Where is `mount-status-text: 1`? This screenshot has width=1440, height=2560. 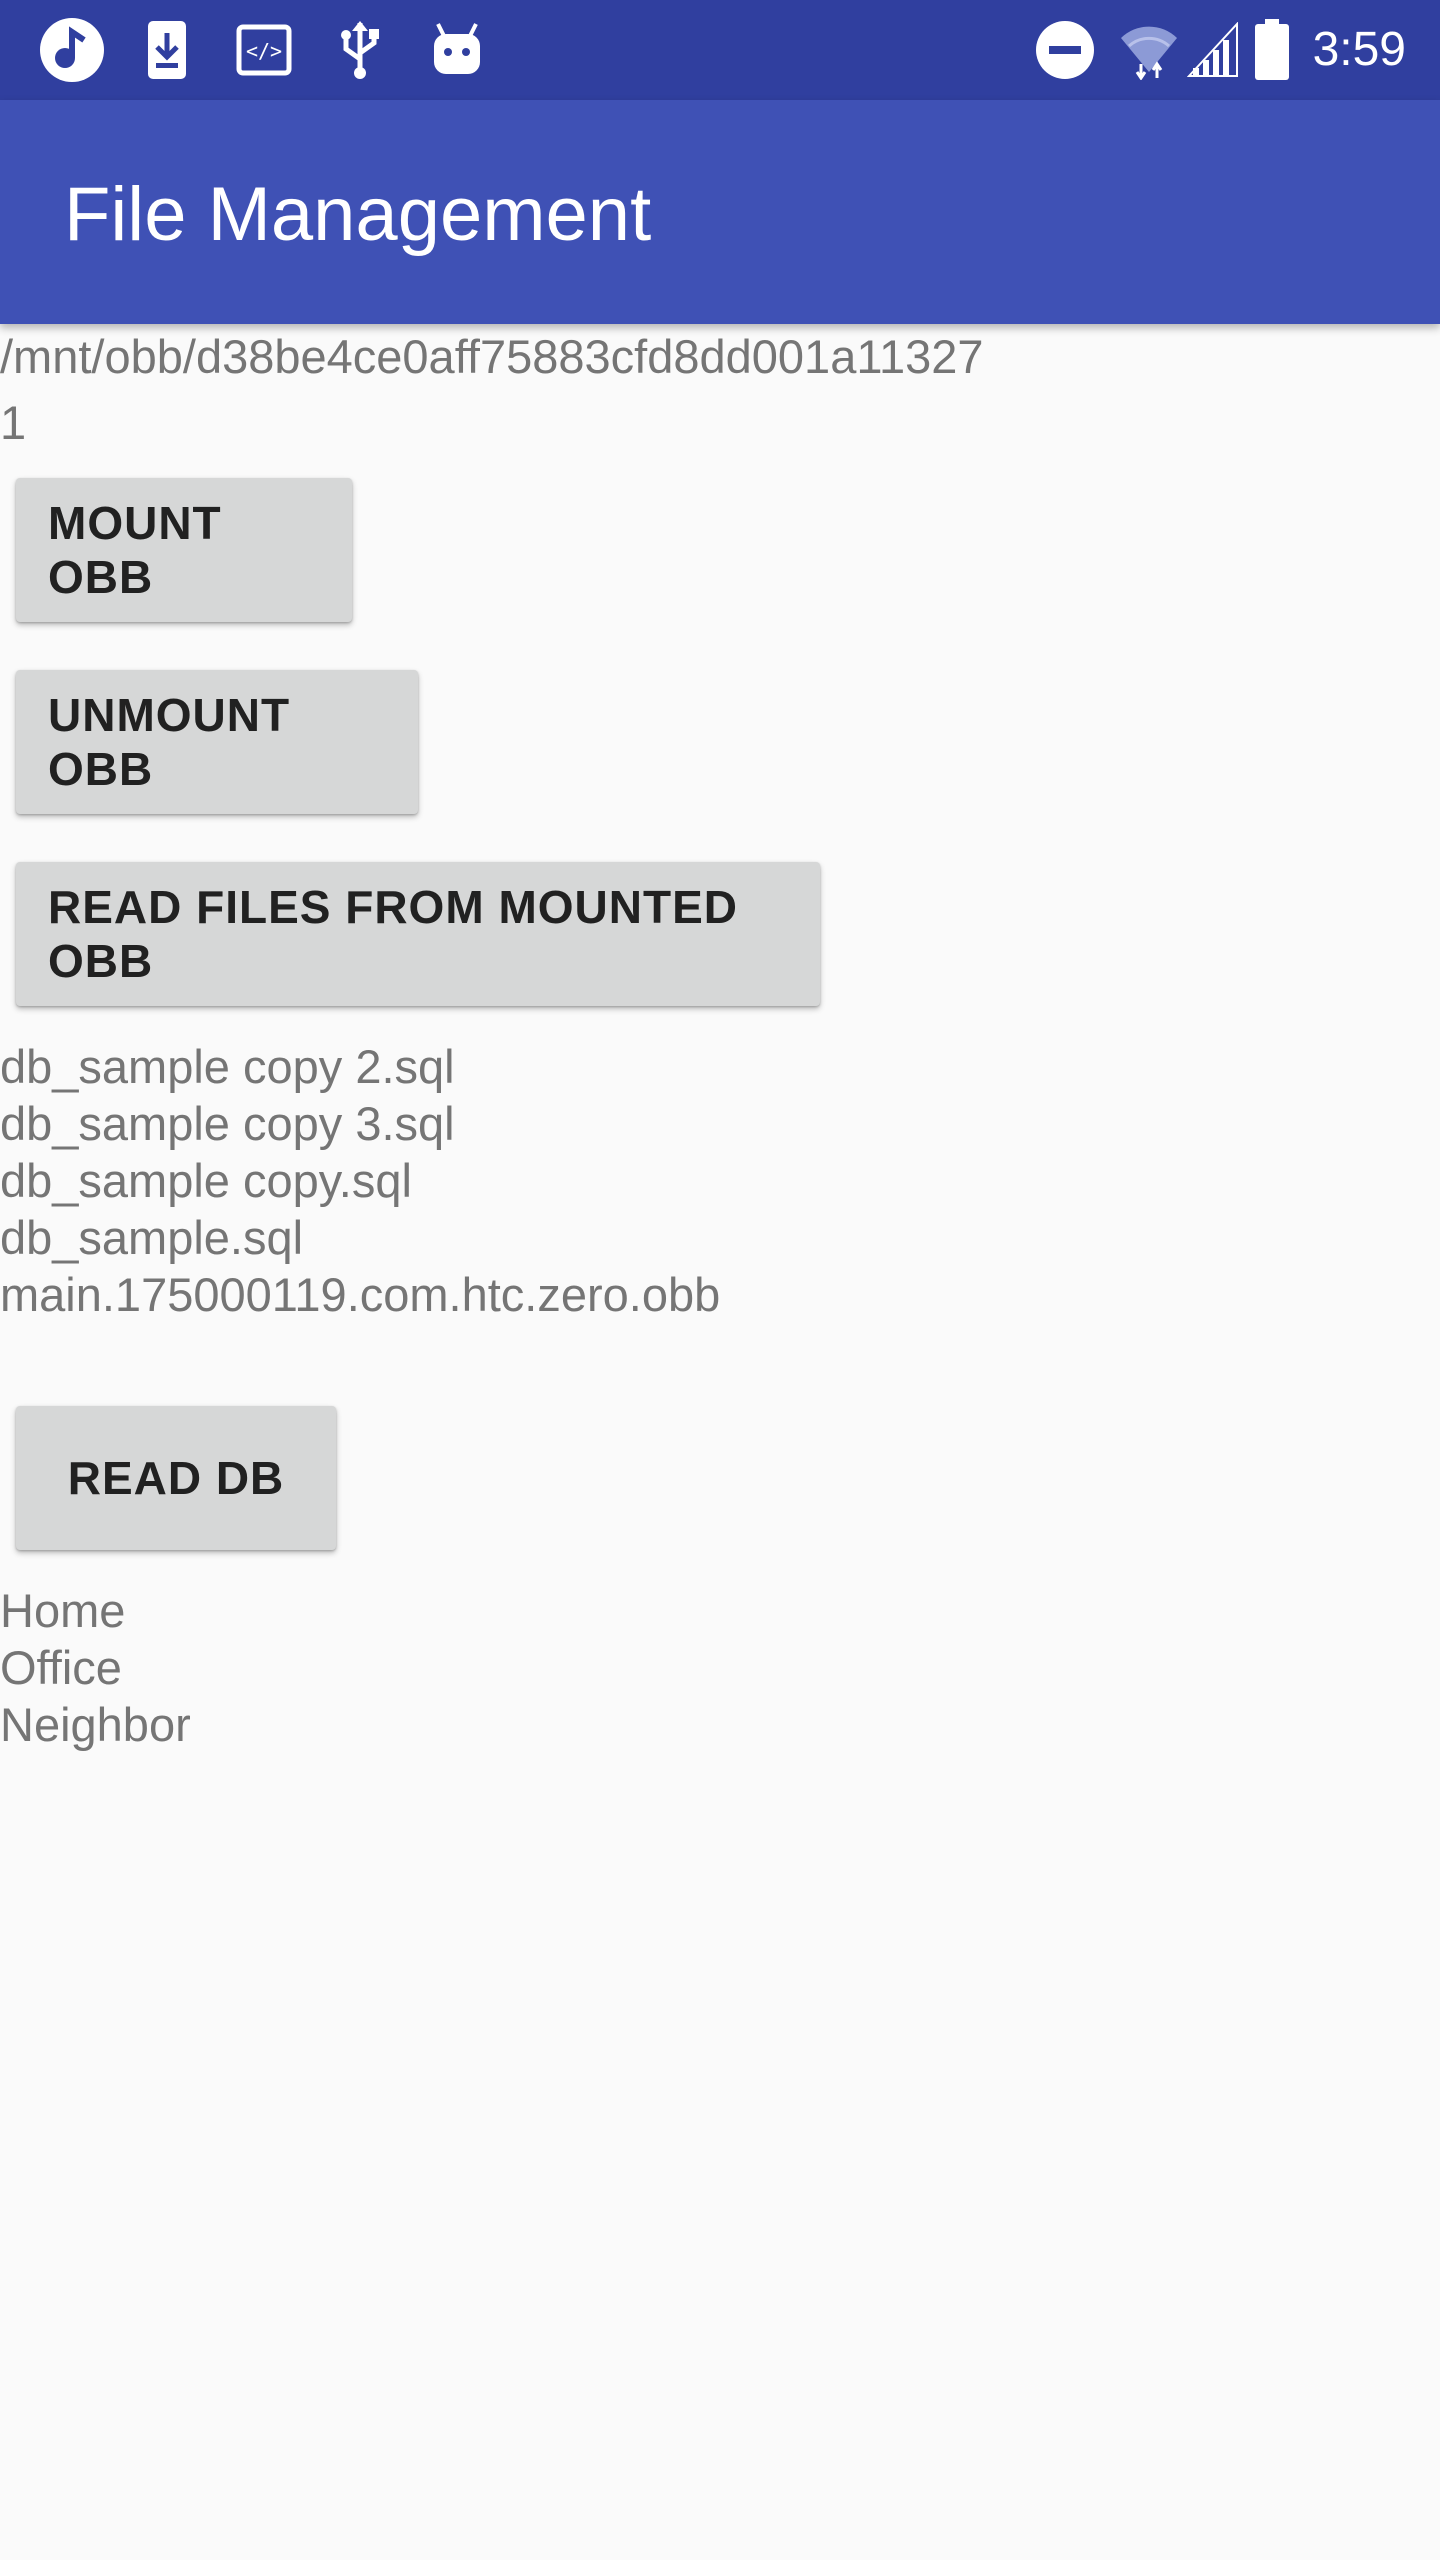 mount-status-text: 1 is located at coordinates (13, 422).